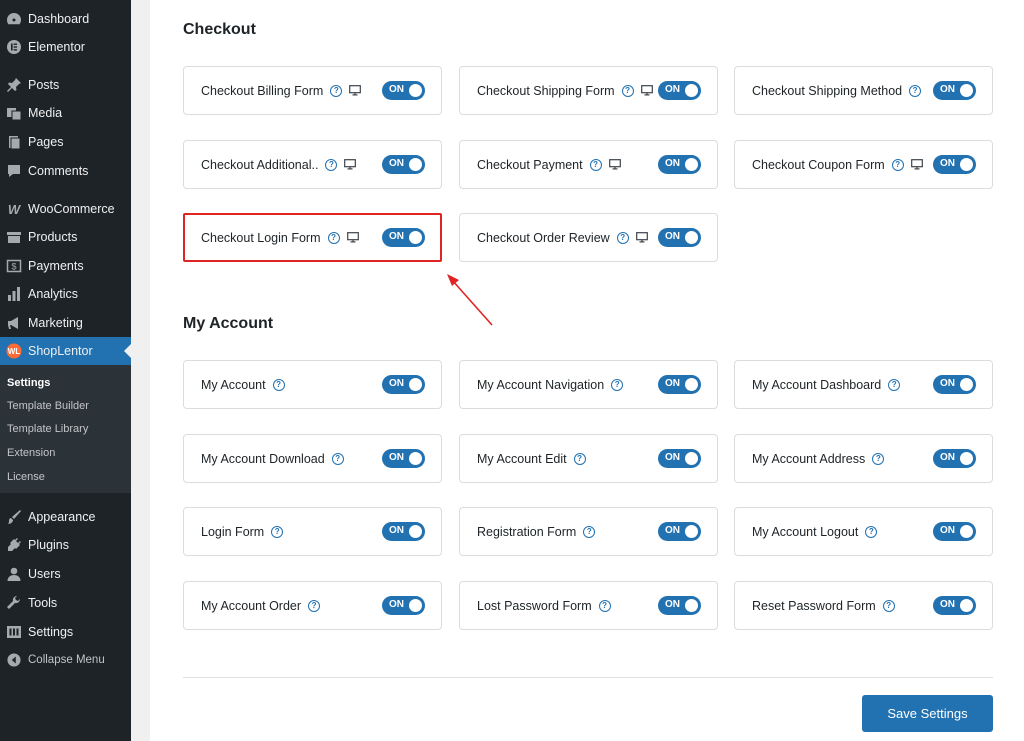  I want to click on sidebar-item-media: Media, so click(65, 113).